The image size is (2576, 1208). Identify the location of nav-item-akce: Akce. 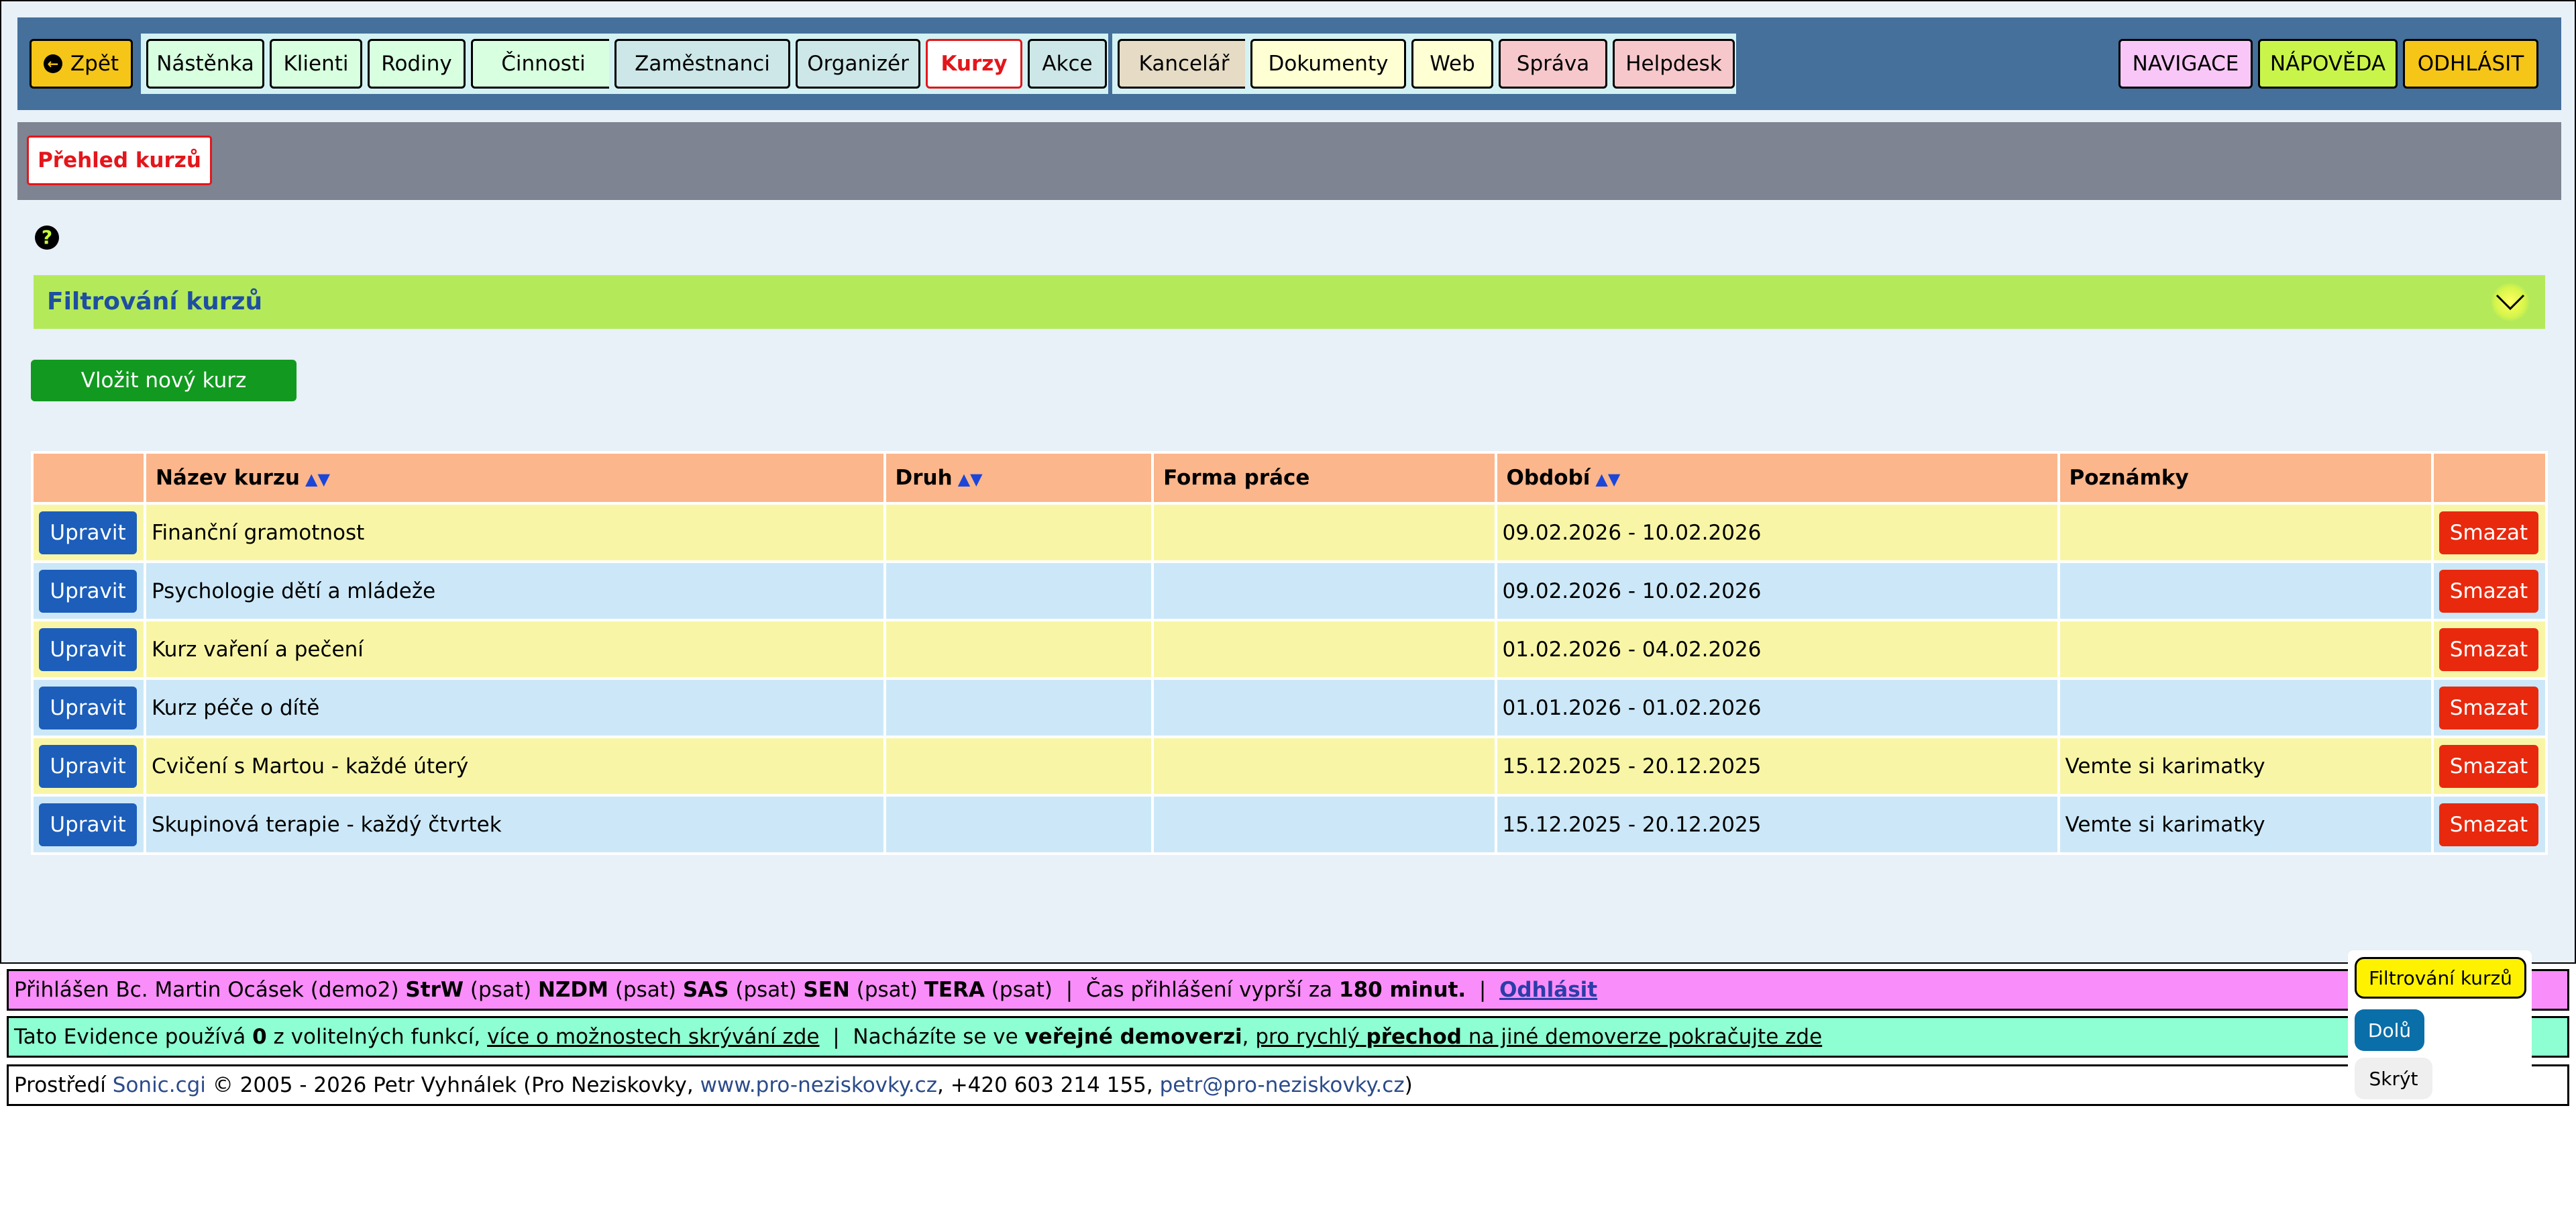
(1067, 64).